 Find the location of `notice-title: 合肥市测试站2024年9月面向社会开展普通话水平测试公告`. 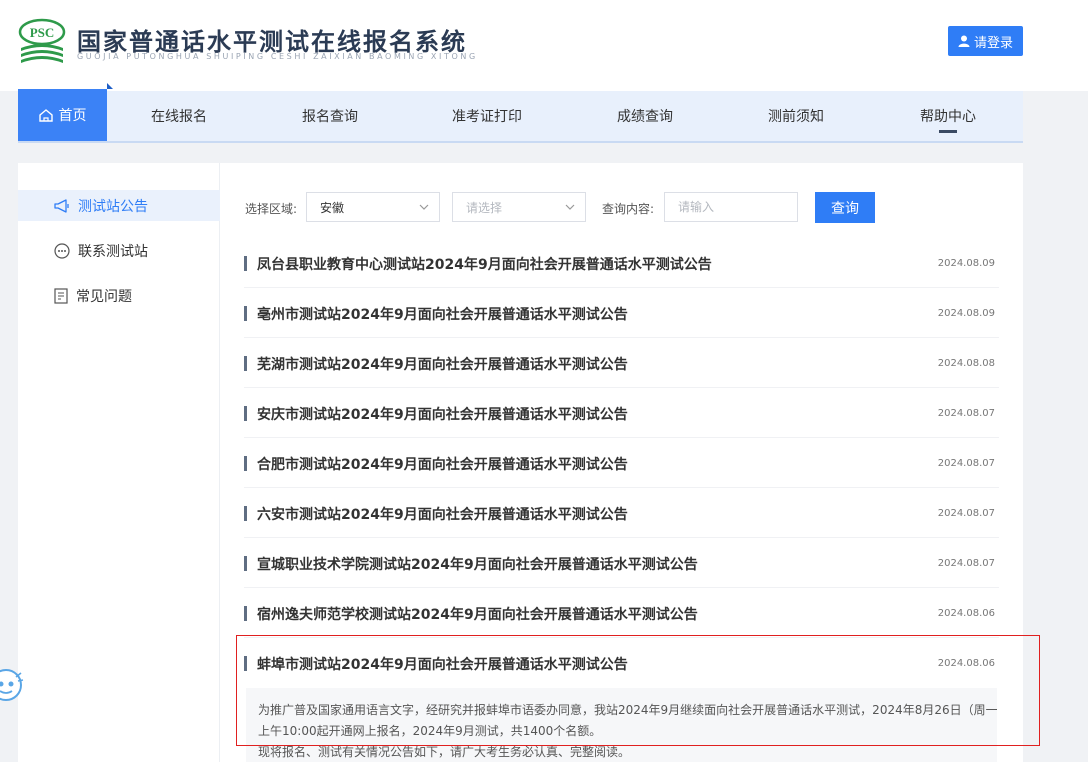

notice-title: 合肥市测试站2024年9月面向社会开展普通话水平测试公告 is located at coordinates (442, 464).